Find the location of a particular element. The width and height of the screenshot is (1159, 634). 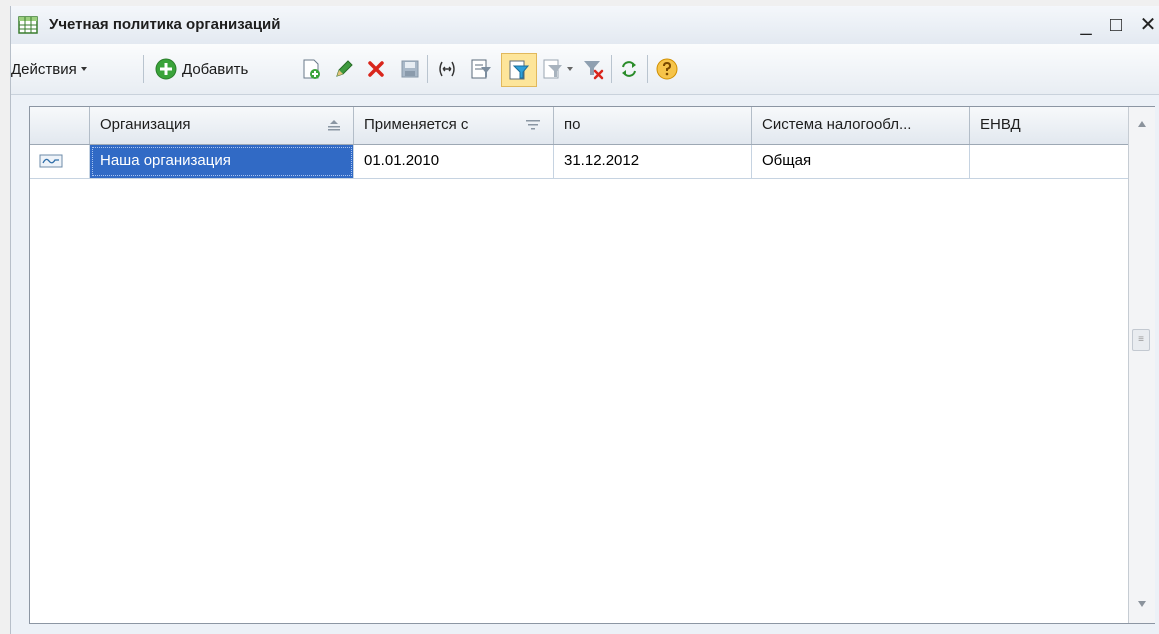

cell-to: 31.12.2012 is located at coordinates (653, 161).